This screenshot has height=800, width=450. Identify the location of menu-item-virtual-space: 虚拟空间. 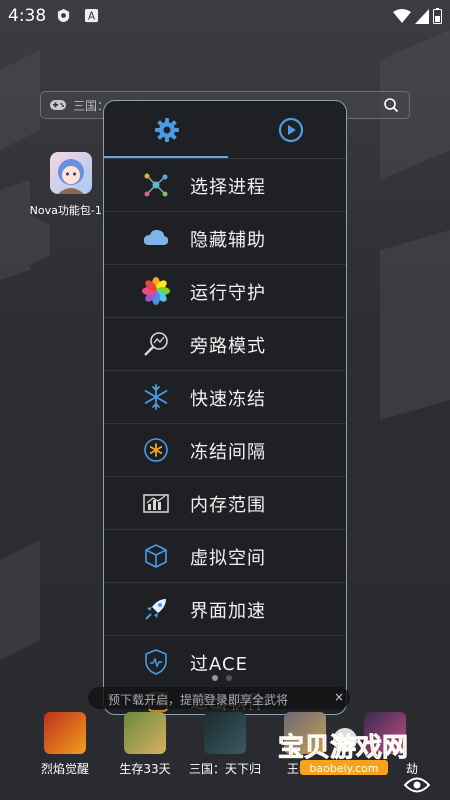
(225, 556).